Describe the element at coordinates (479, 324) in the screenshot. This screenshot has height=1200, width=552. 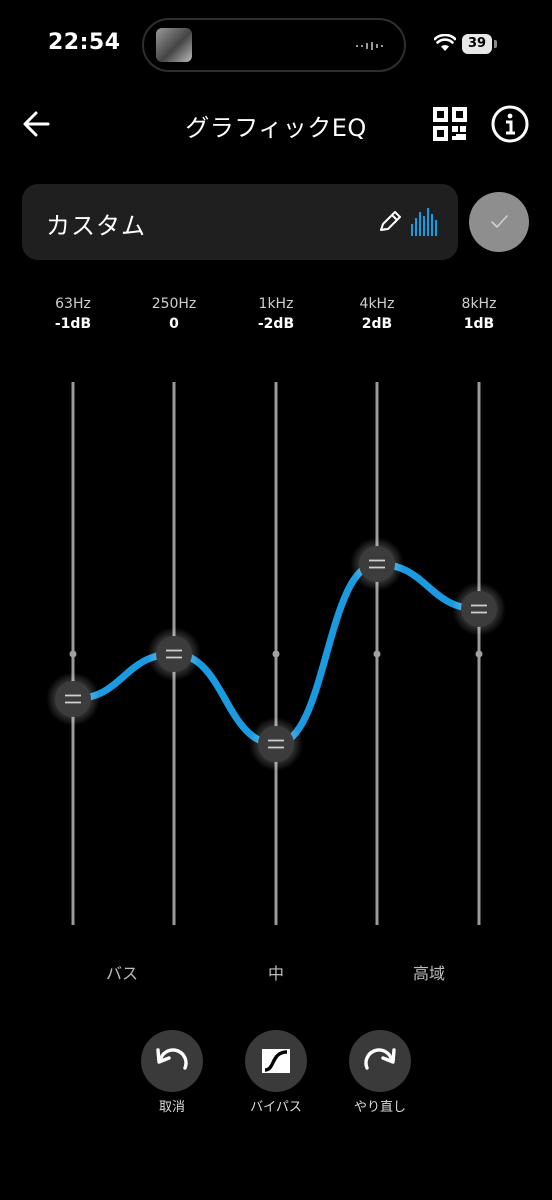
I see `band-gain: 1dB` at that location.